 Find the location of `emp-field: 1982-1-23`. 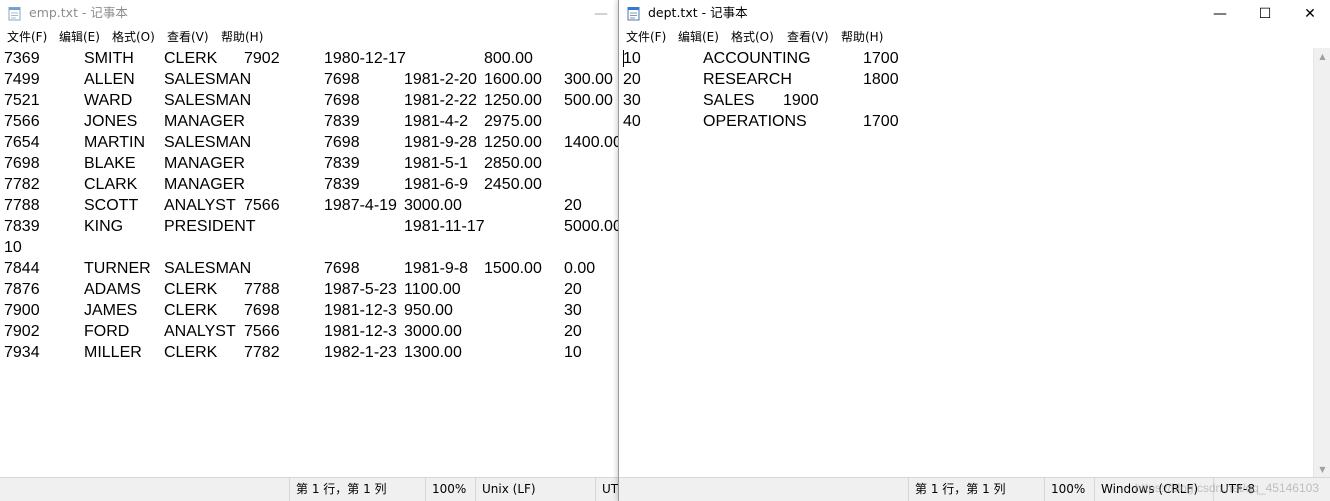

emp-field: 1982-1-23 is located at coordinates (360, 352).